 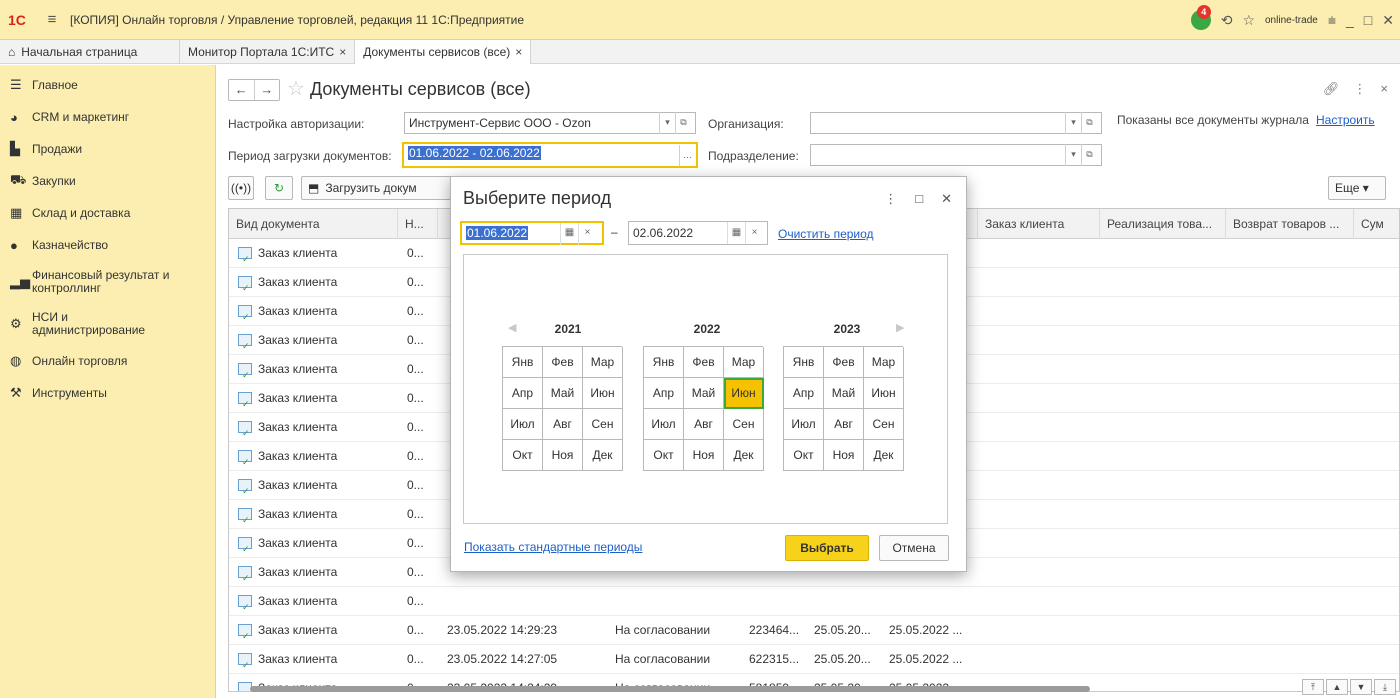 What do you see at coordinates (914, 548) in the screenshot?
I see `cancel-button: Отмена` at bounding box center [914, 548].